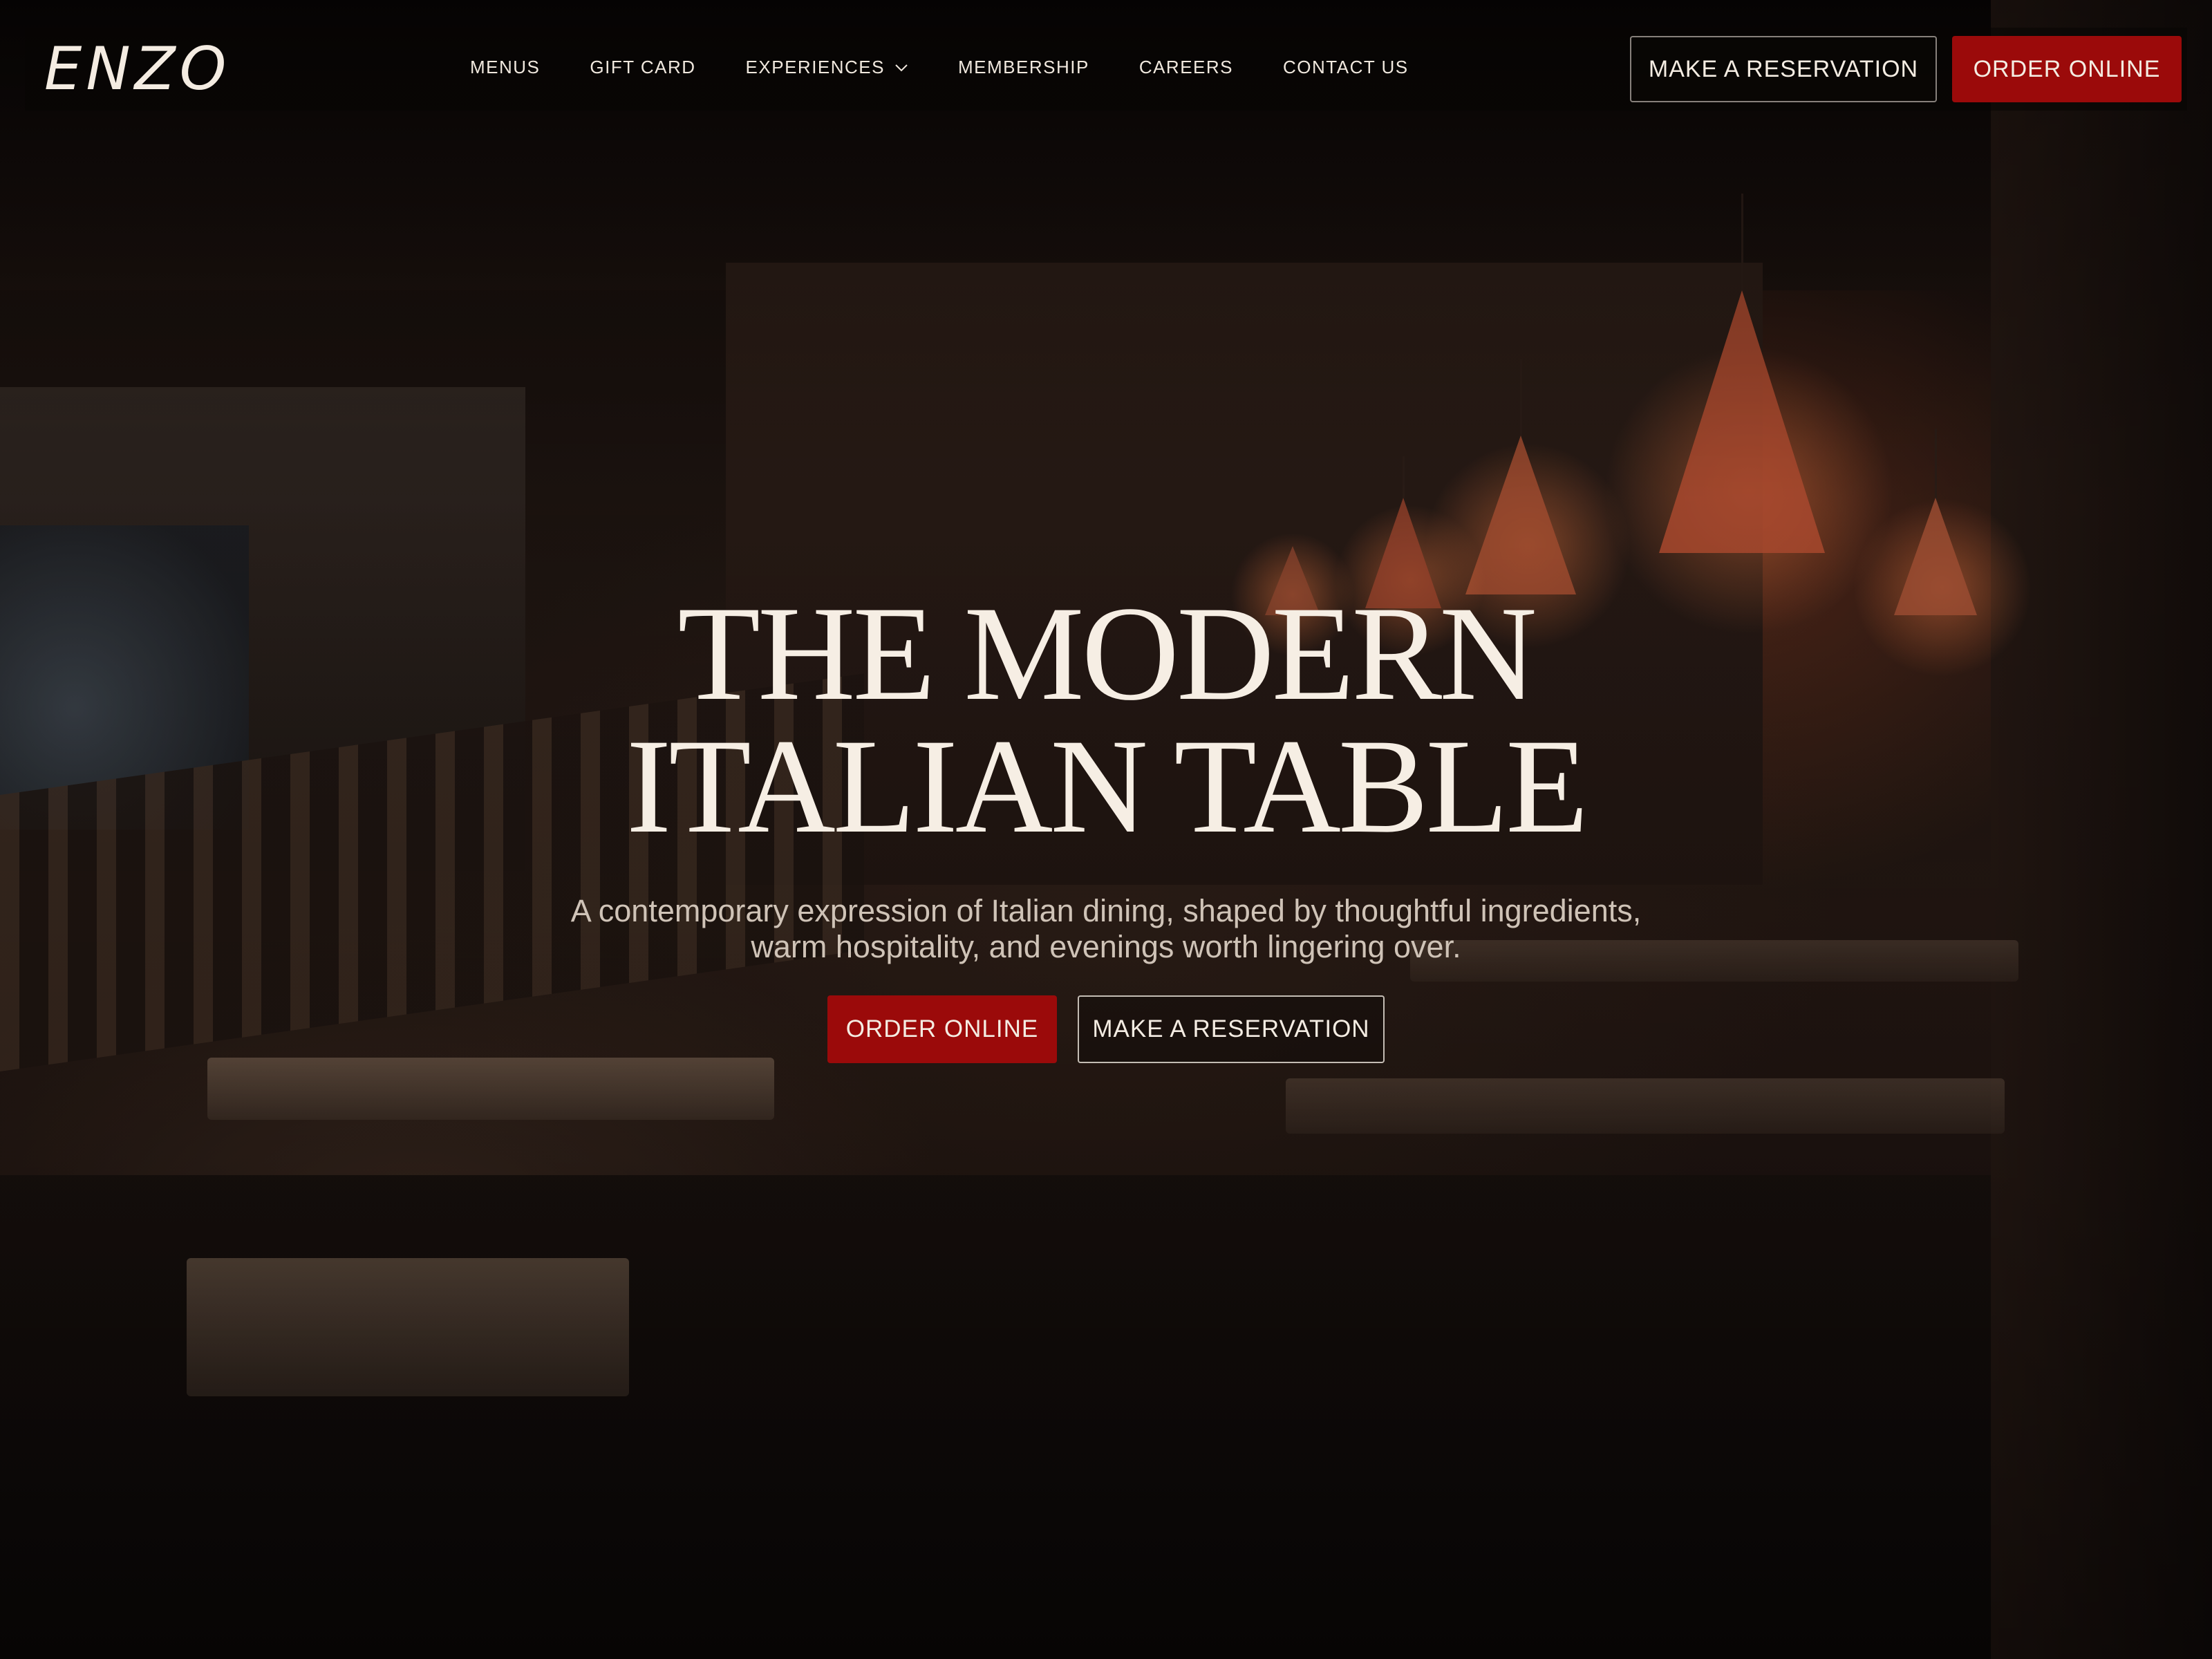 The height and width of the screenshot is (1659, 2212). I want to click on nav-link-gift-card: GIFT CARD, so click(643, 67).